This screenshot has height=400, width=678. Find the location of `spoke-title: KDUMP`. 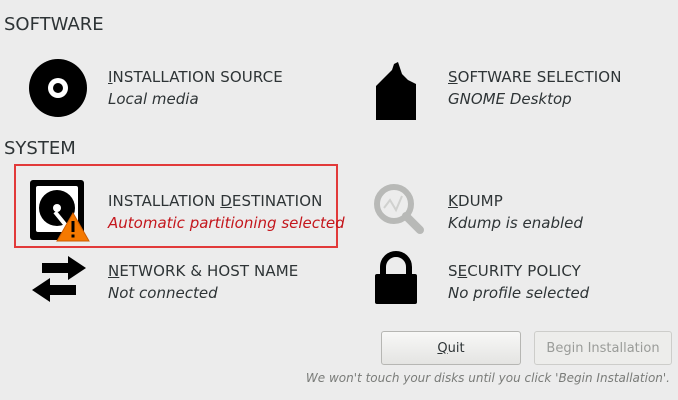

spoke-title: KDUMP is located at coordinates (475, 201).